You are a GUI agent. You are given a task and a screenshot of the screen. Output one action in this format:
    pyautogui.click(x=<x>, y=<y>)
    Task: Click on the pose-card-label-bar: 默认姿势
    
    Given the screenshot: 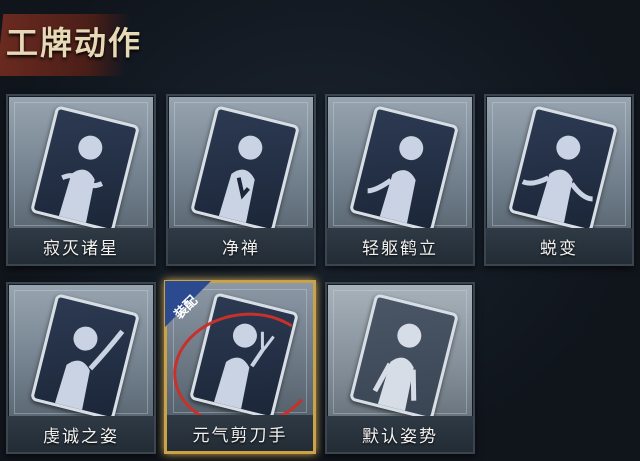 What is the action you would take?
    pyautogui.click(x=400, y=434)
    